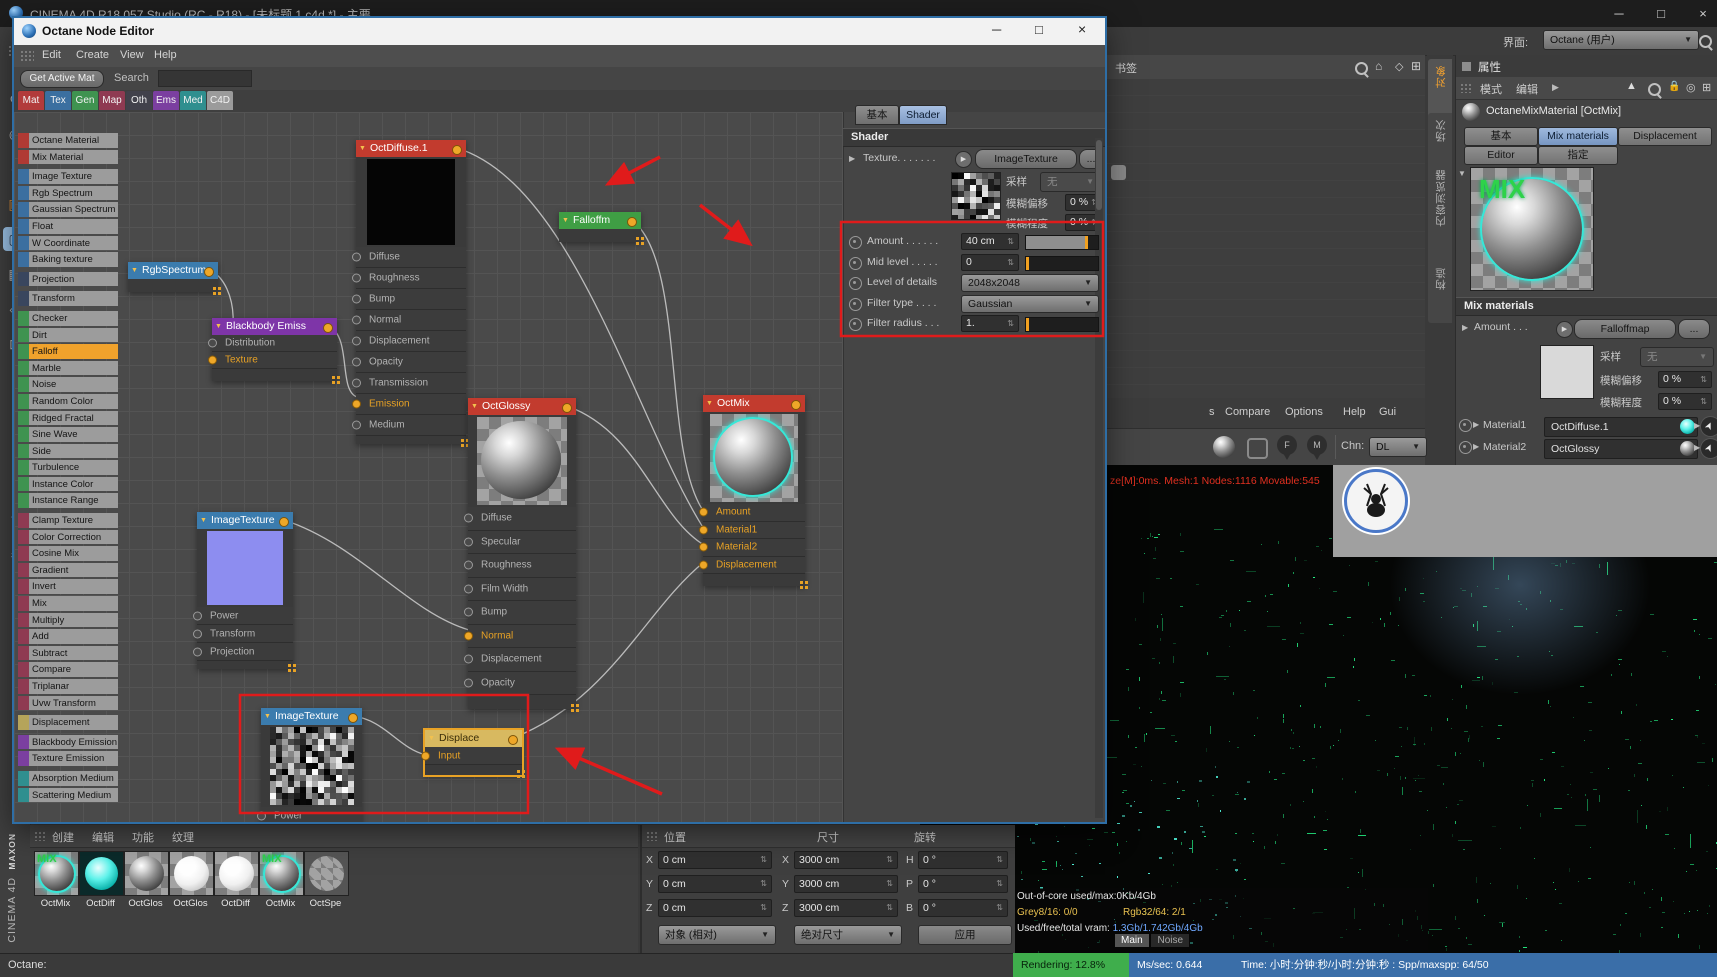 The width and height of the screenshot is (1717, 977). I want to click on close-button: ×, so click(1082, 29).